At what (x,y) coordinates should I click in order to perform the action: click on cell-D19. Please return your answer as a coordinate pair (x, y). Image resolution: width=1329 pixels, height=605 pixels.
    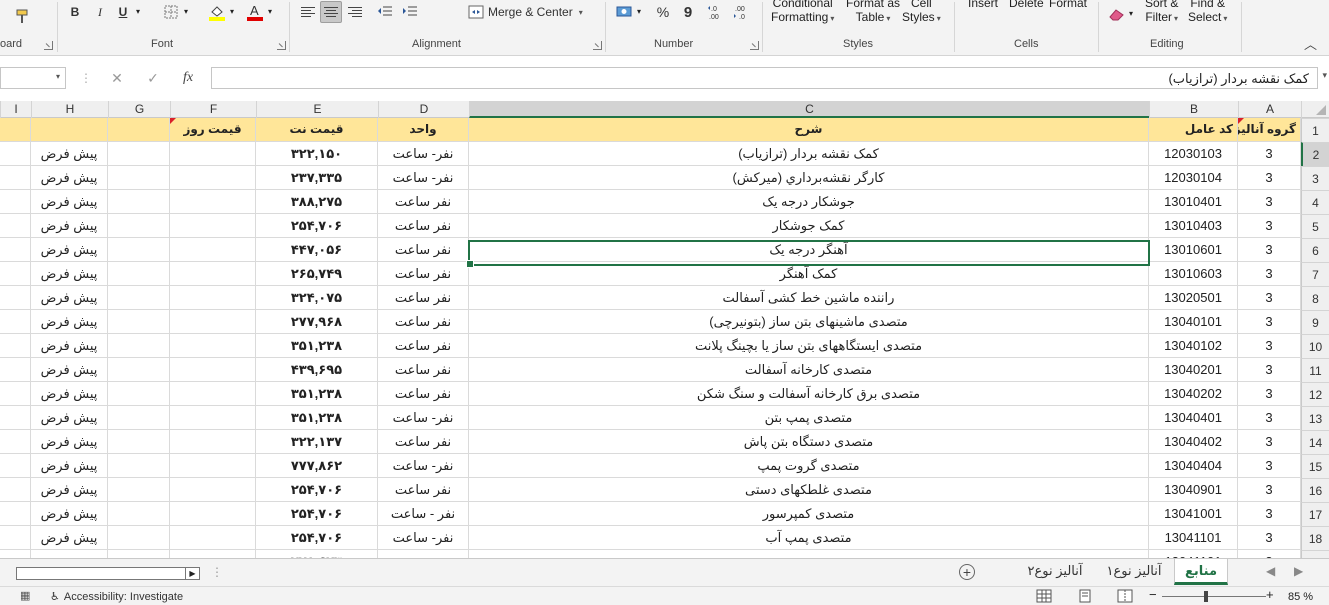
    Looking at the image, I should click on (423, 554).